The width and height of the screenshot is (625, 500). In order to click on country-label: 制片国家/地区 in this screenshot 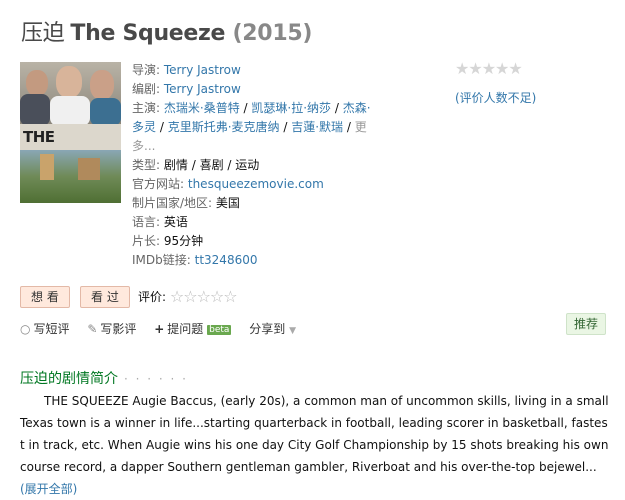, I will do `click(170, 203)`.